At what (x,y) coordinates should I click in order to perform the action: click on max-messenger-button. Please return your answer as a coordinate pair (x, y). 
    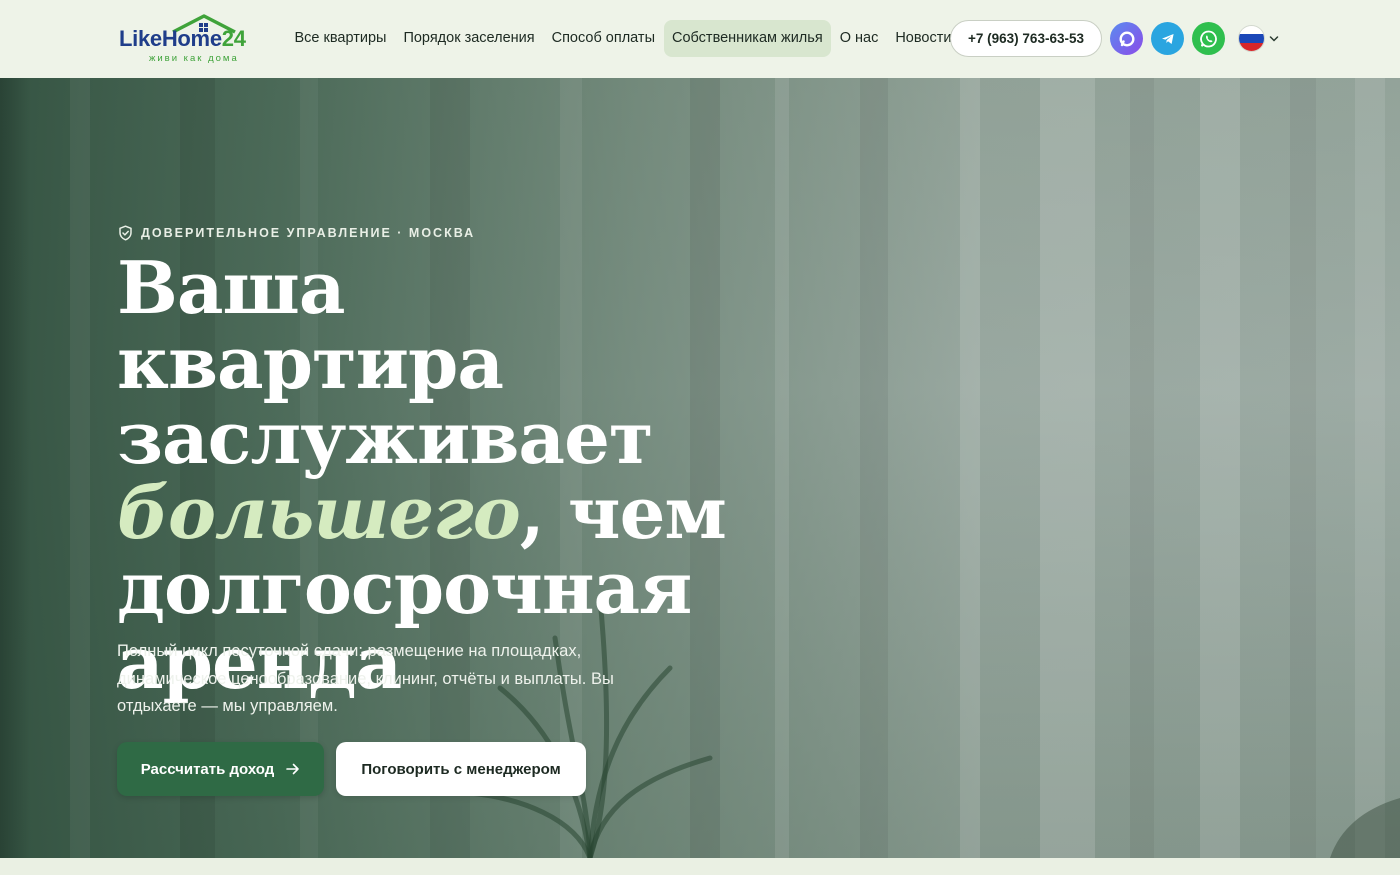
    Looking at the image, I should click on (1126, 38).